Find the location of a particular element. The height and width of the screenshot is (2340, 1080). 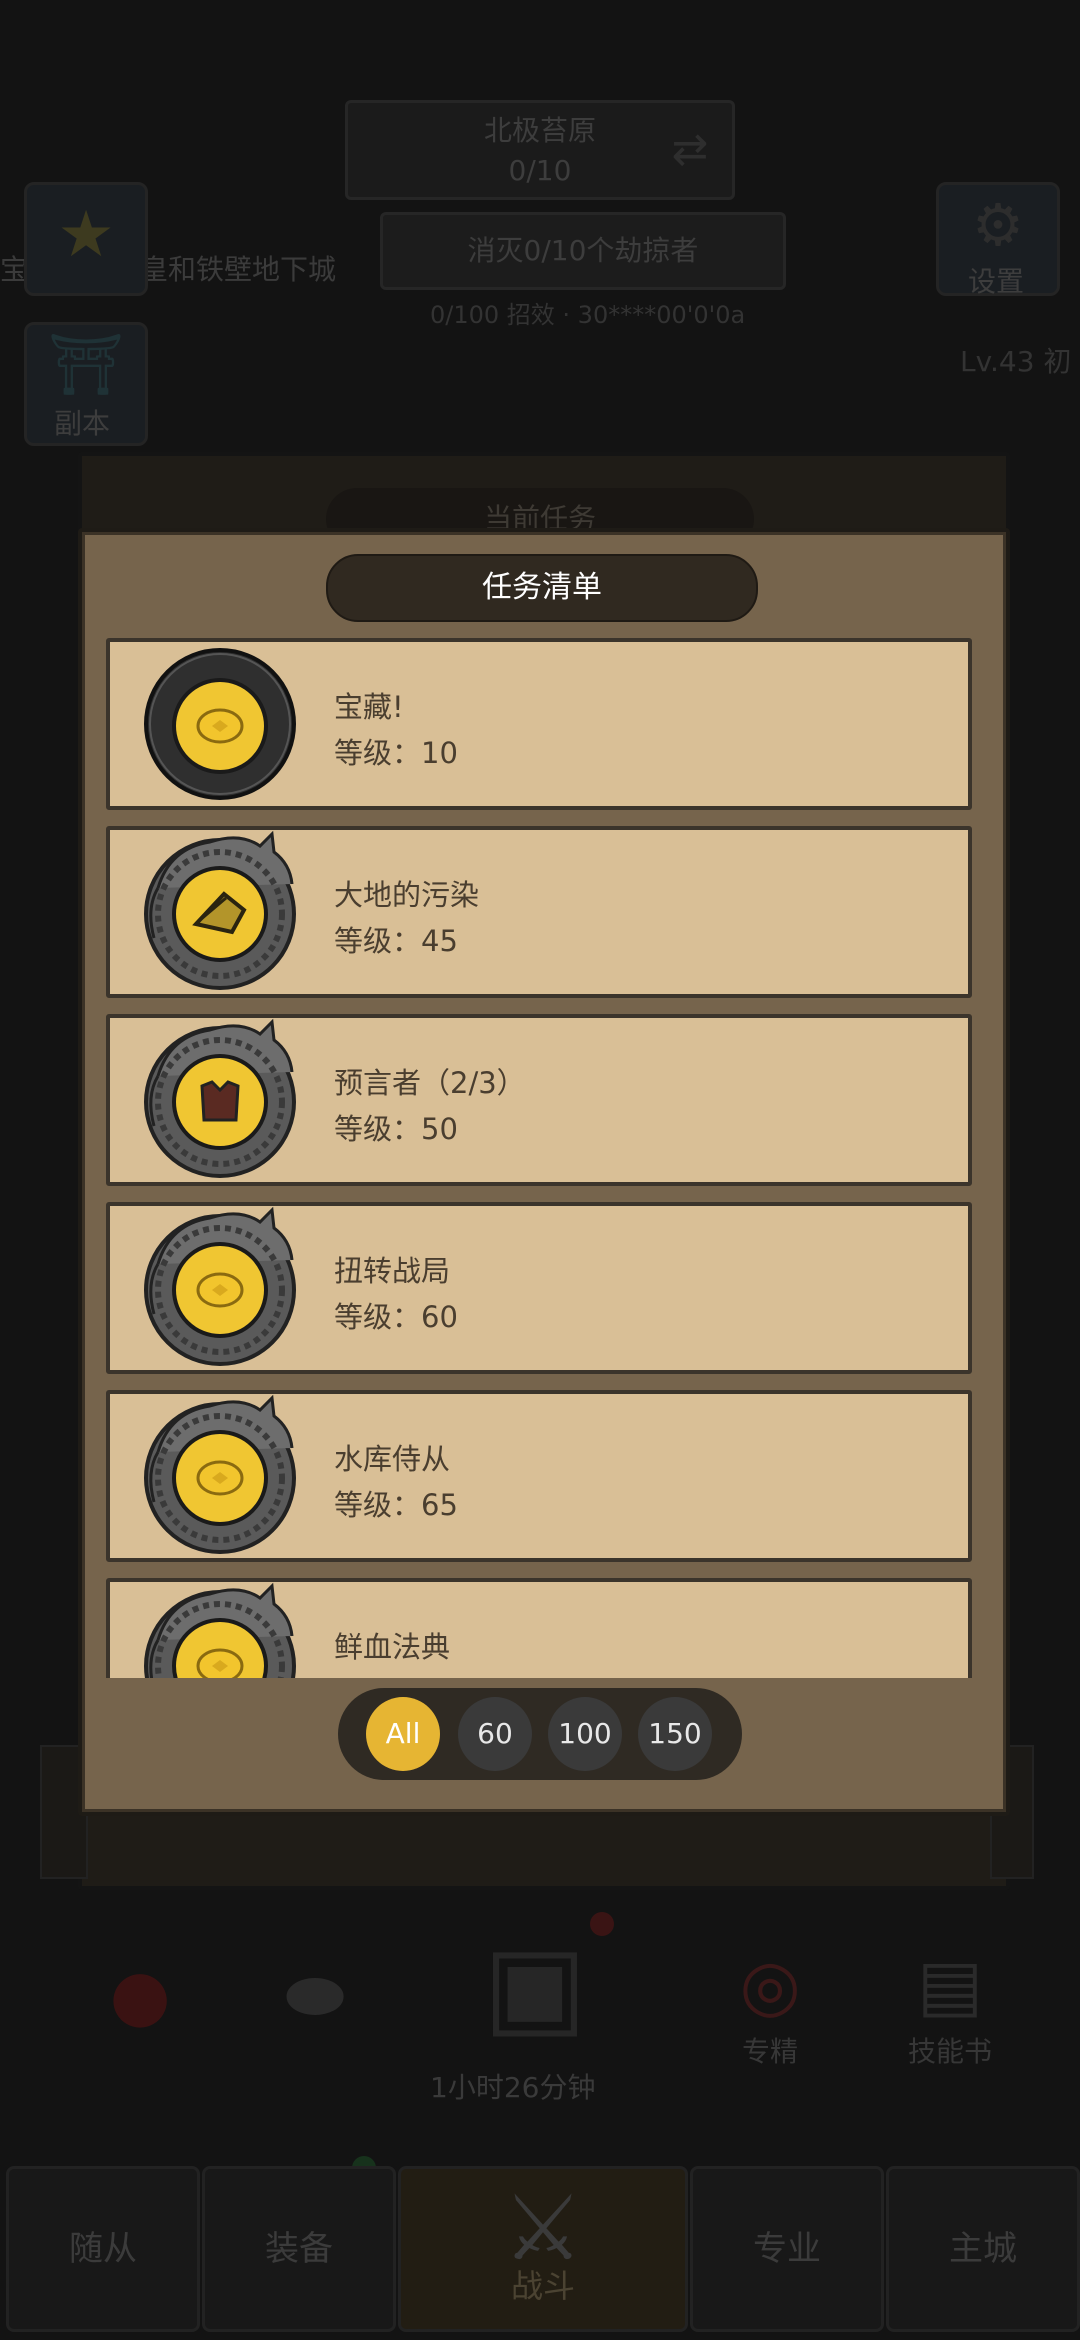

gate-icon: ⛩ is located at coordinates (86, 365).